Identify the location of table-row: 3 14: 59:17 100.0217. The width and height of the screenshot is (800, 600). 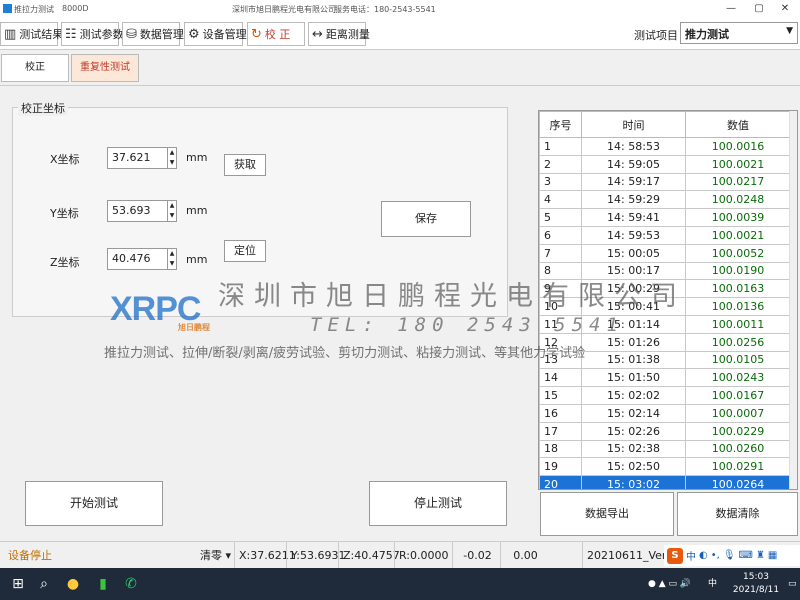
(665, 182).